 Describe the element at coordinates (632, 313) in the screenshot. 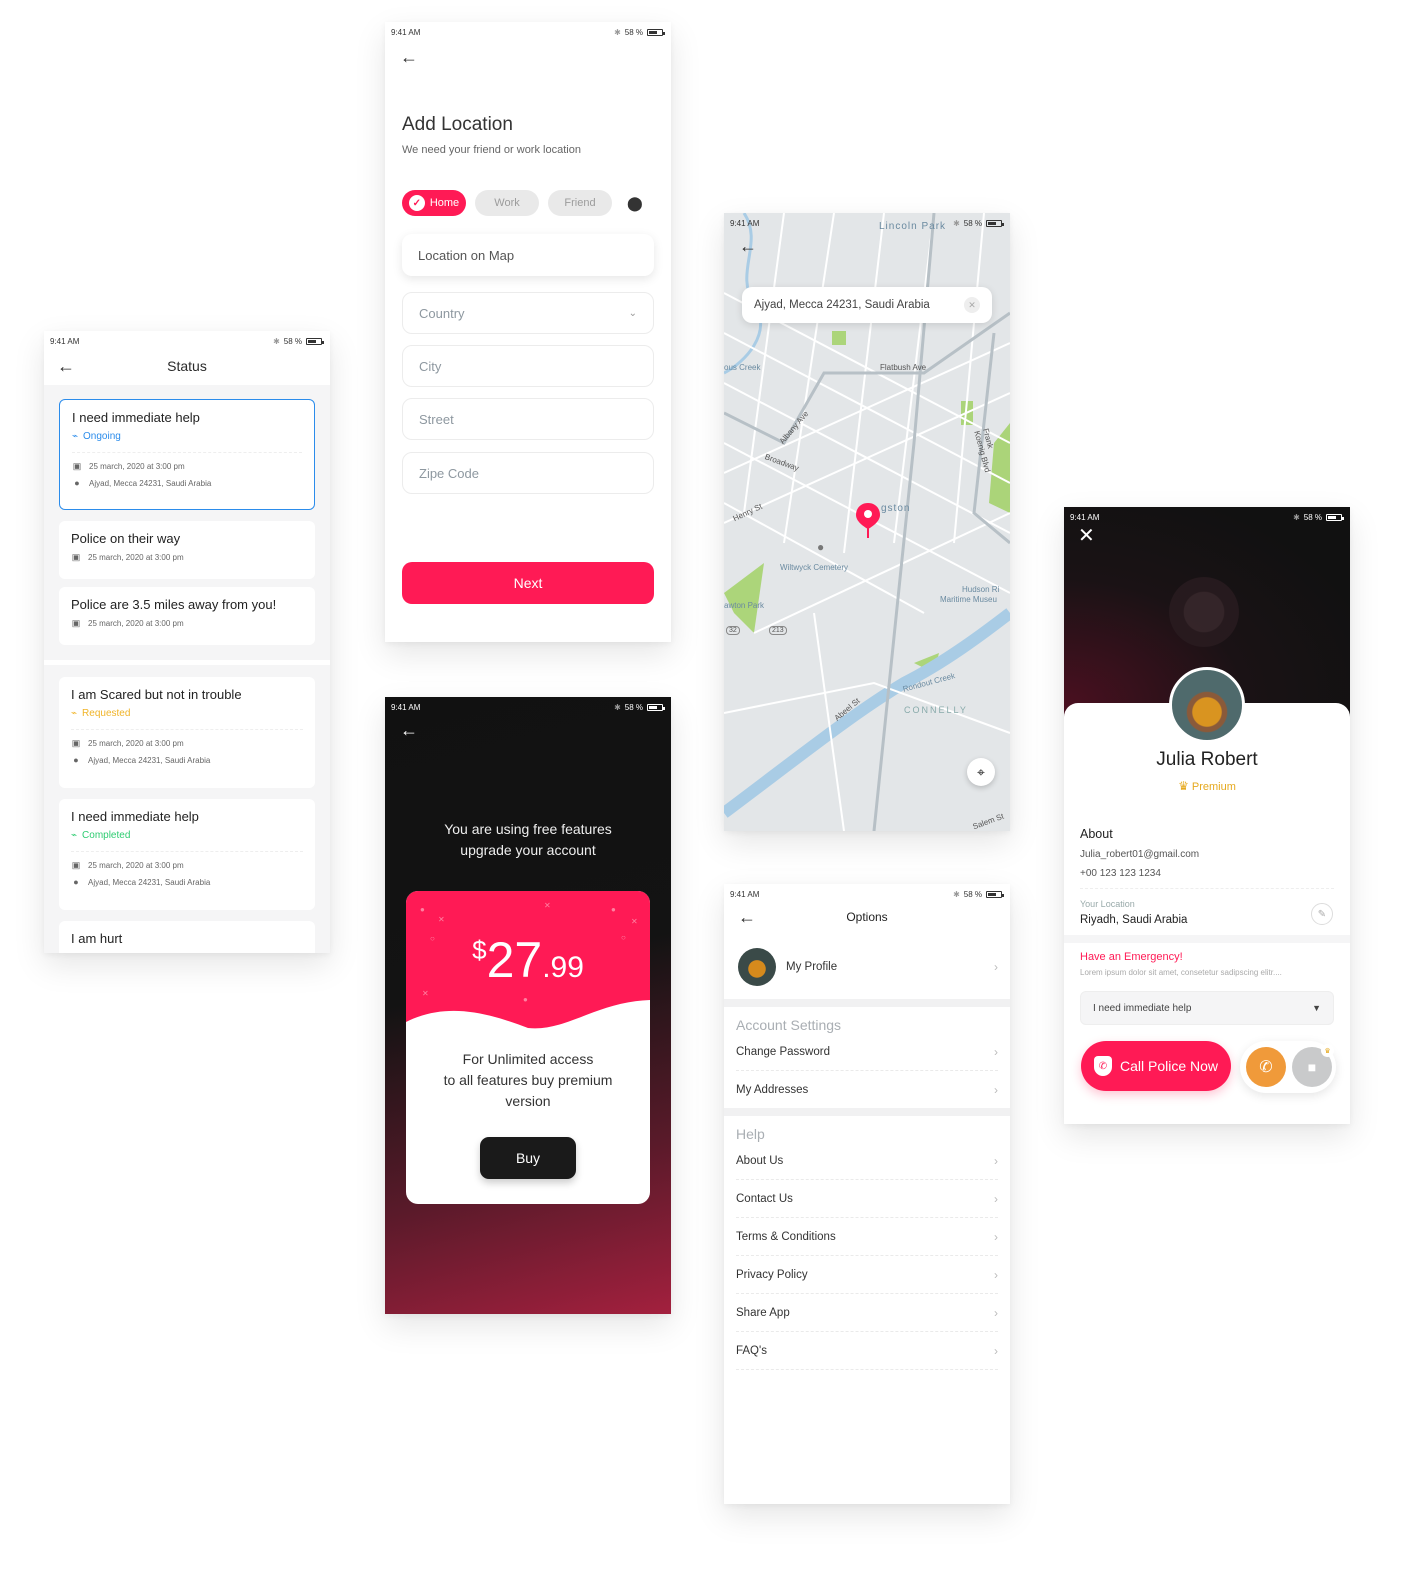

I see `chevron-down-icon: ⌄` at that location.